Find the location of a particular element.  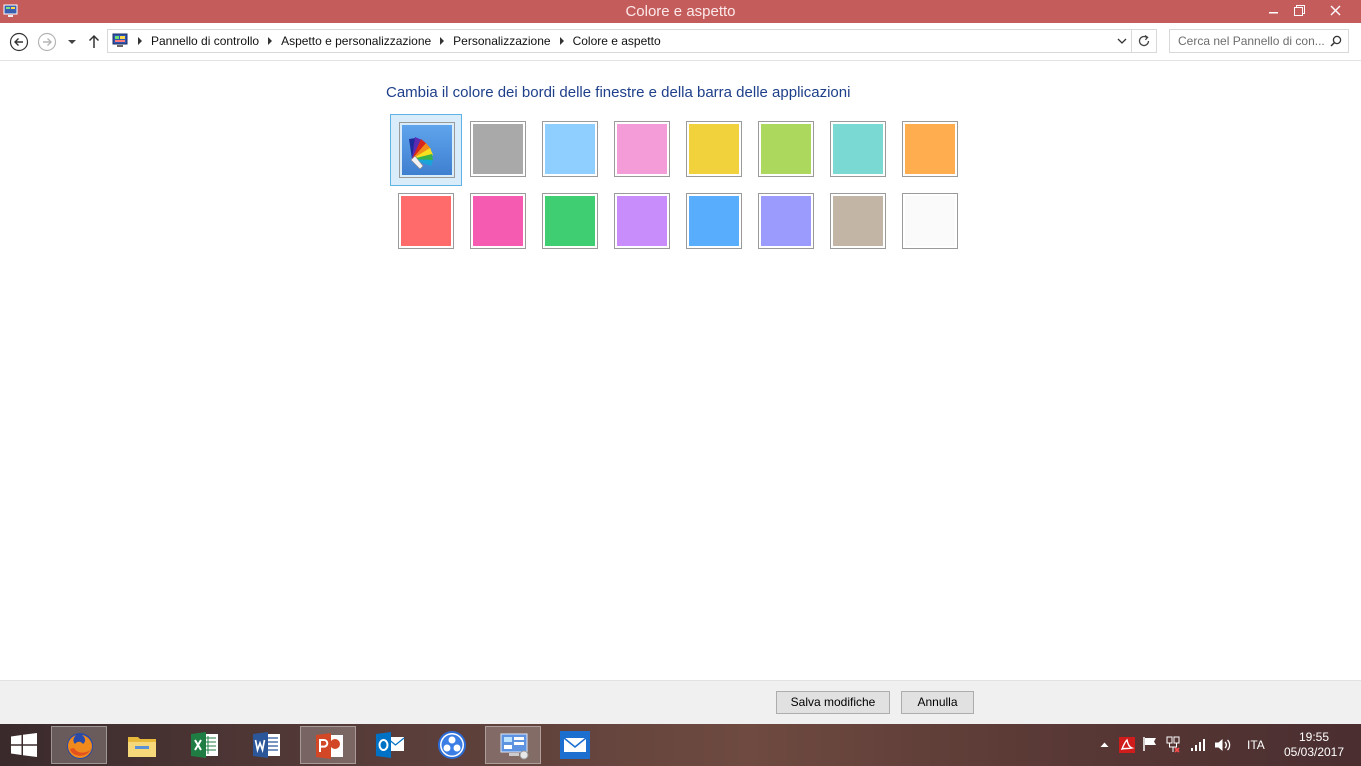

color-swatch-red is located at coordinates (426, 222).